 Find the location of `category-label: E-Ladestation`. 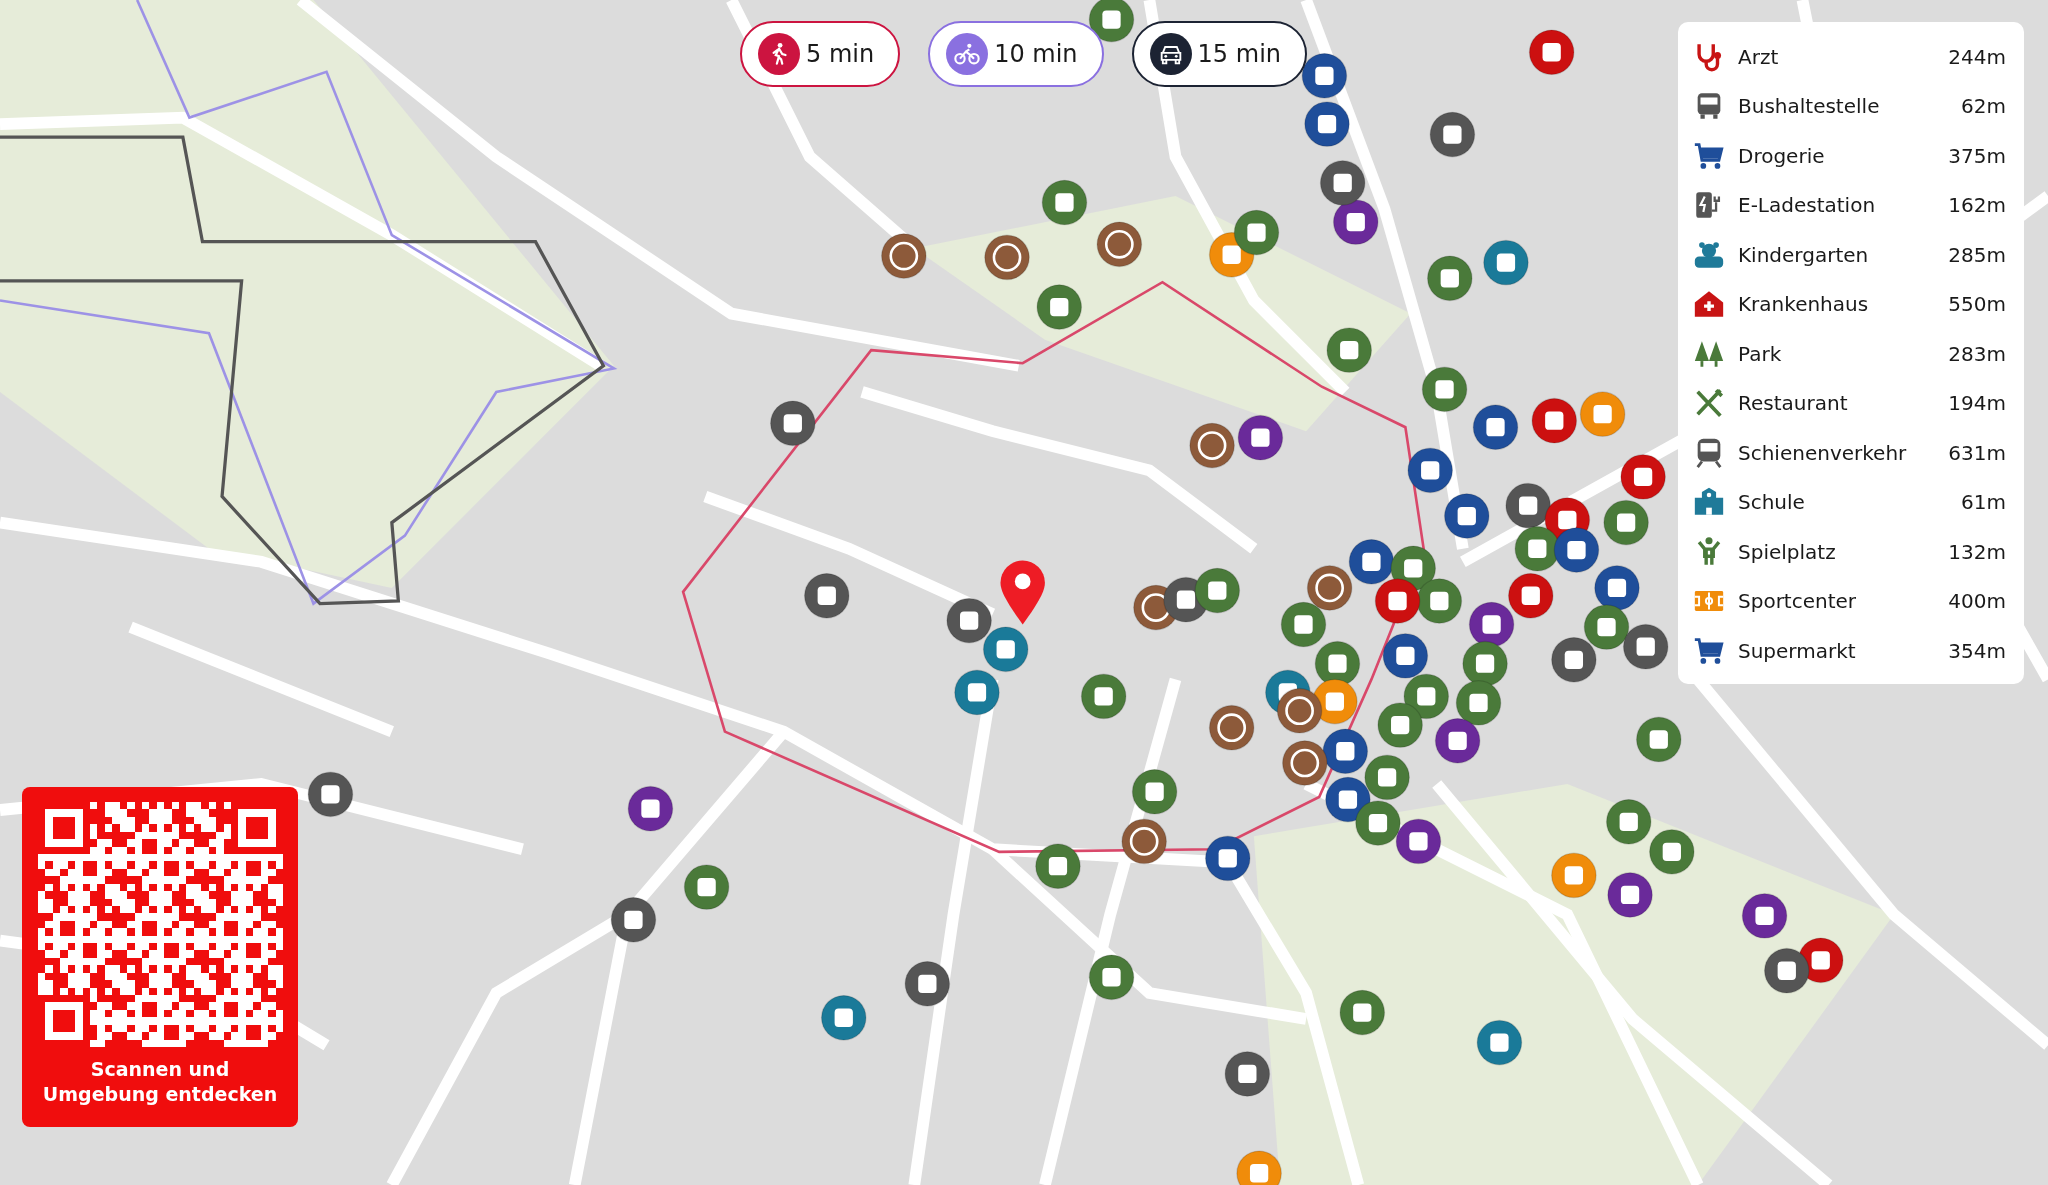

category-label: E-Ladestation is located at coordinates (1807, 205).